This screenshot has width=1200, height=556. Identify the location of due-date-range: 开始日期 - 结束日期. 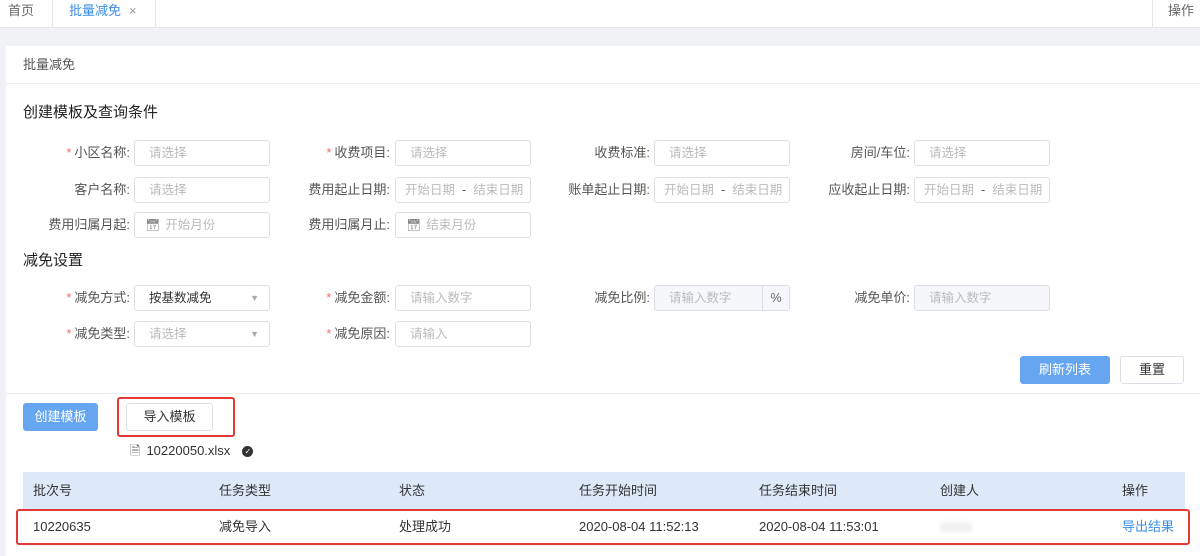
(982, 190).